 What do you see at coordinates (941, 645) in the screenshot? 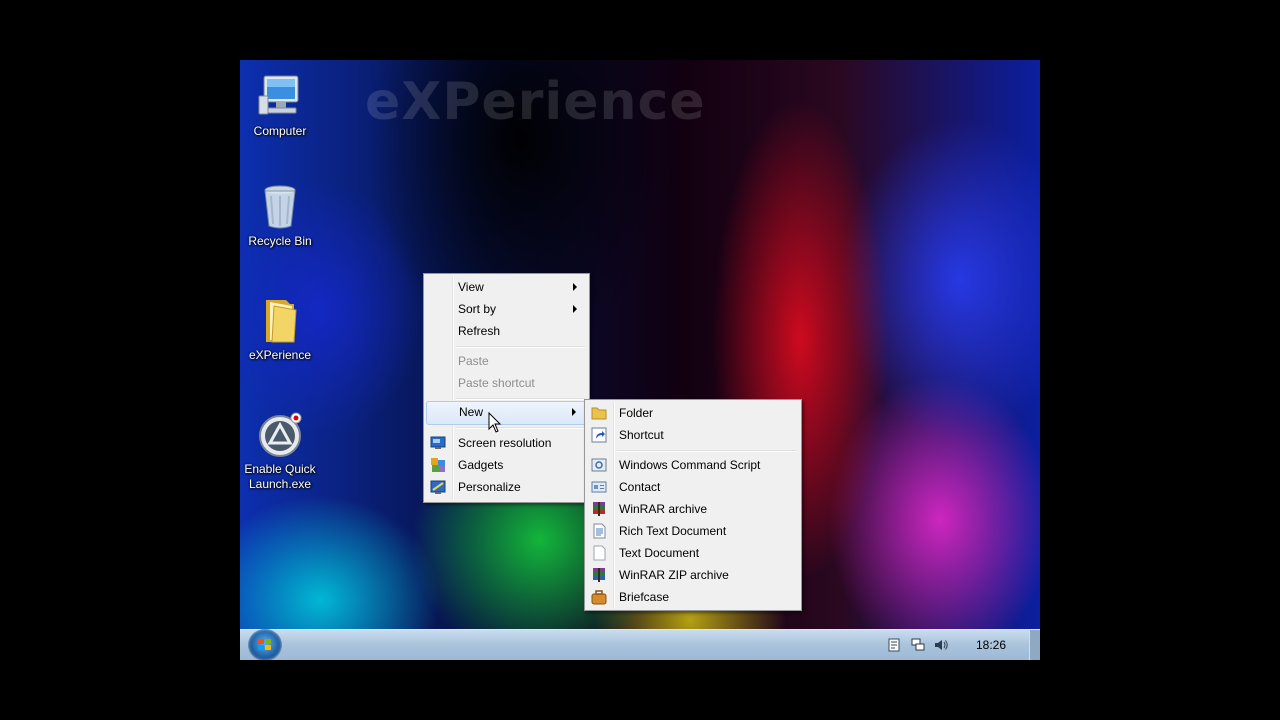
I see `volume-icon` at bounding box center [941, 645].